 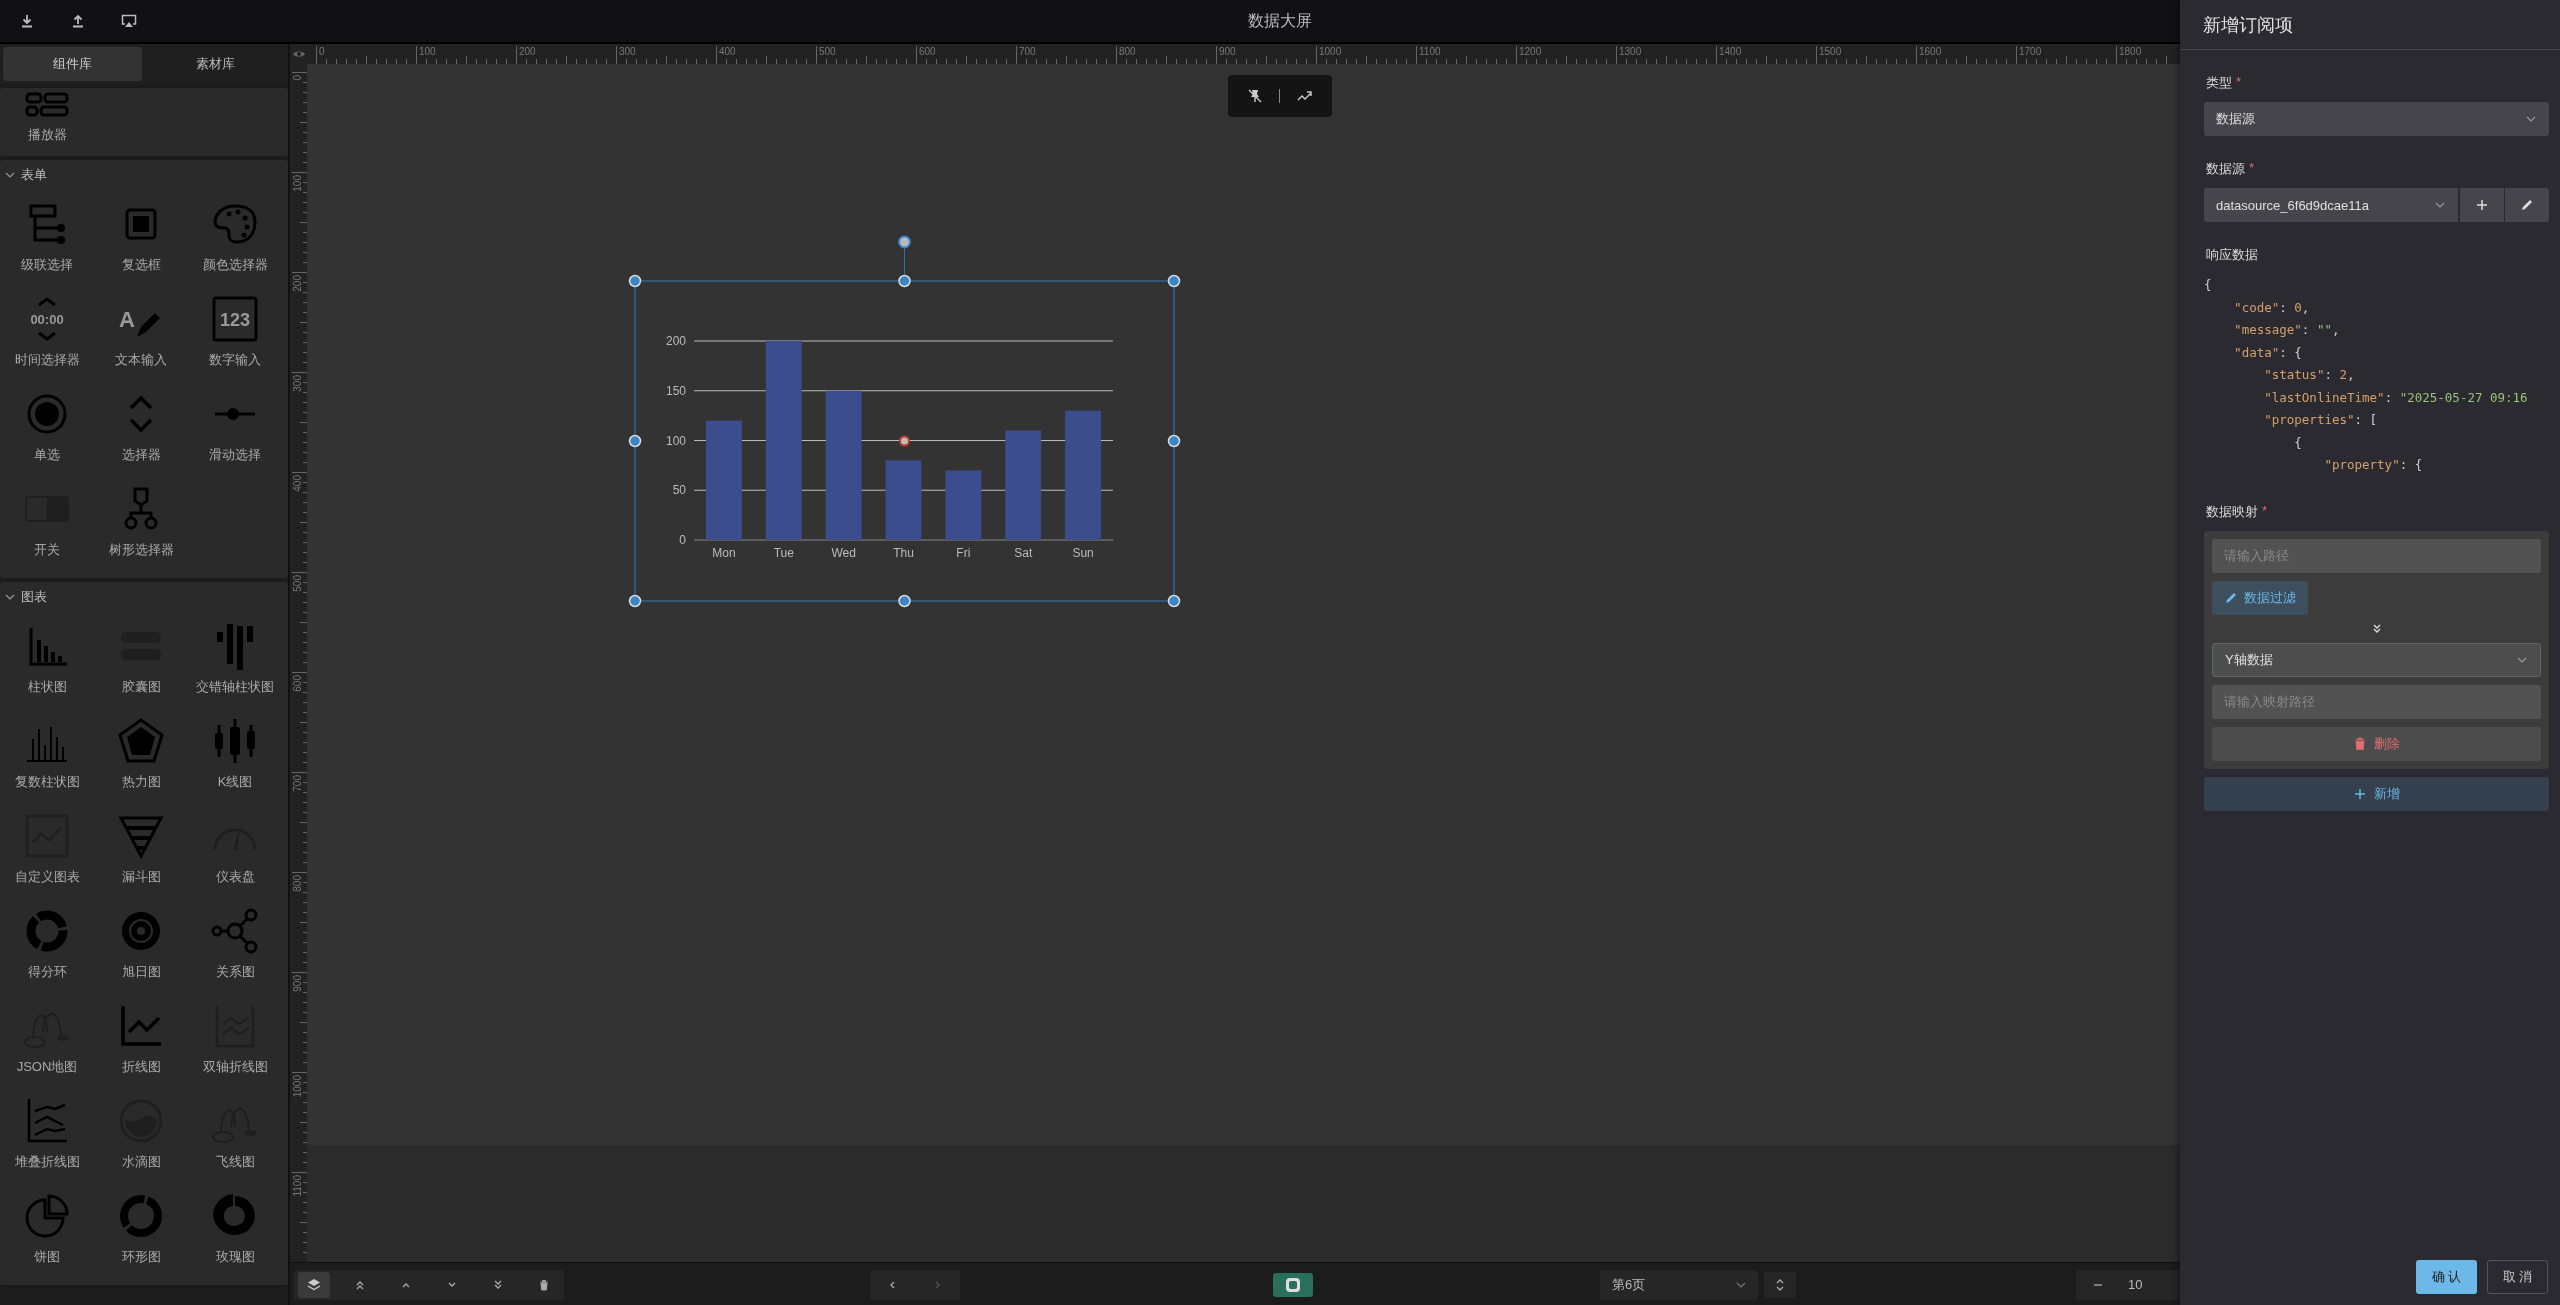 I want to click on component-item: 复选框, so click(x=141, y=239).